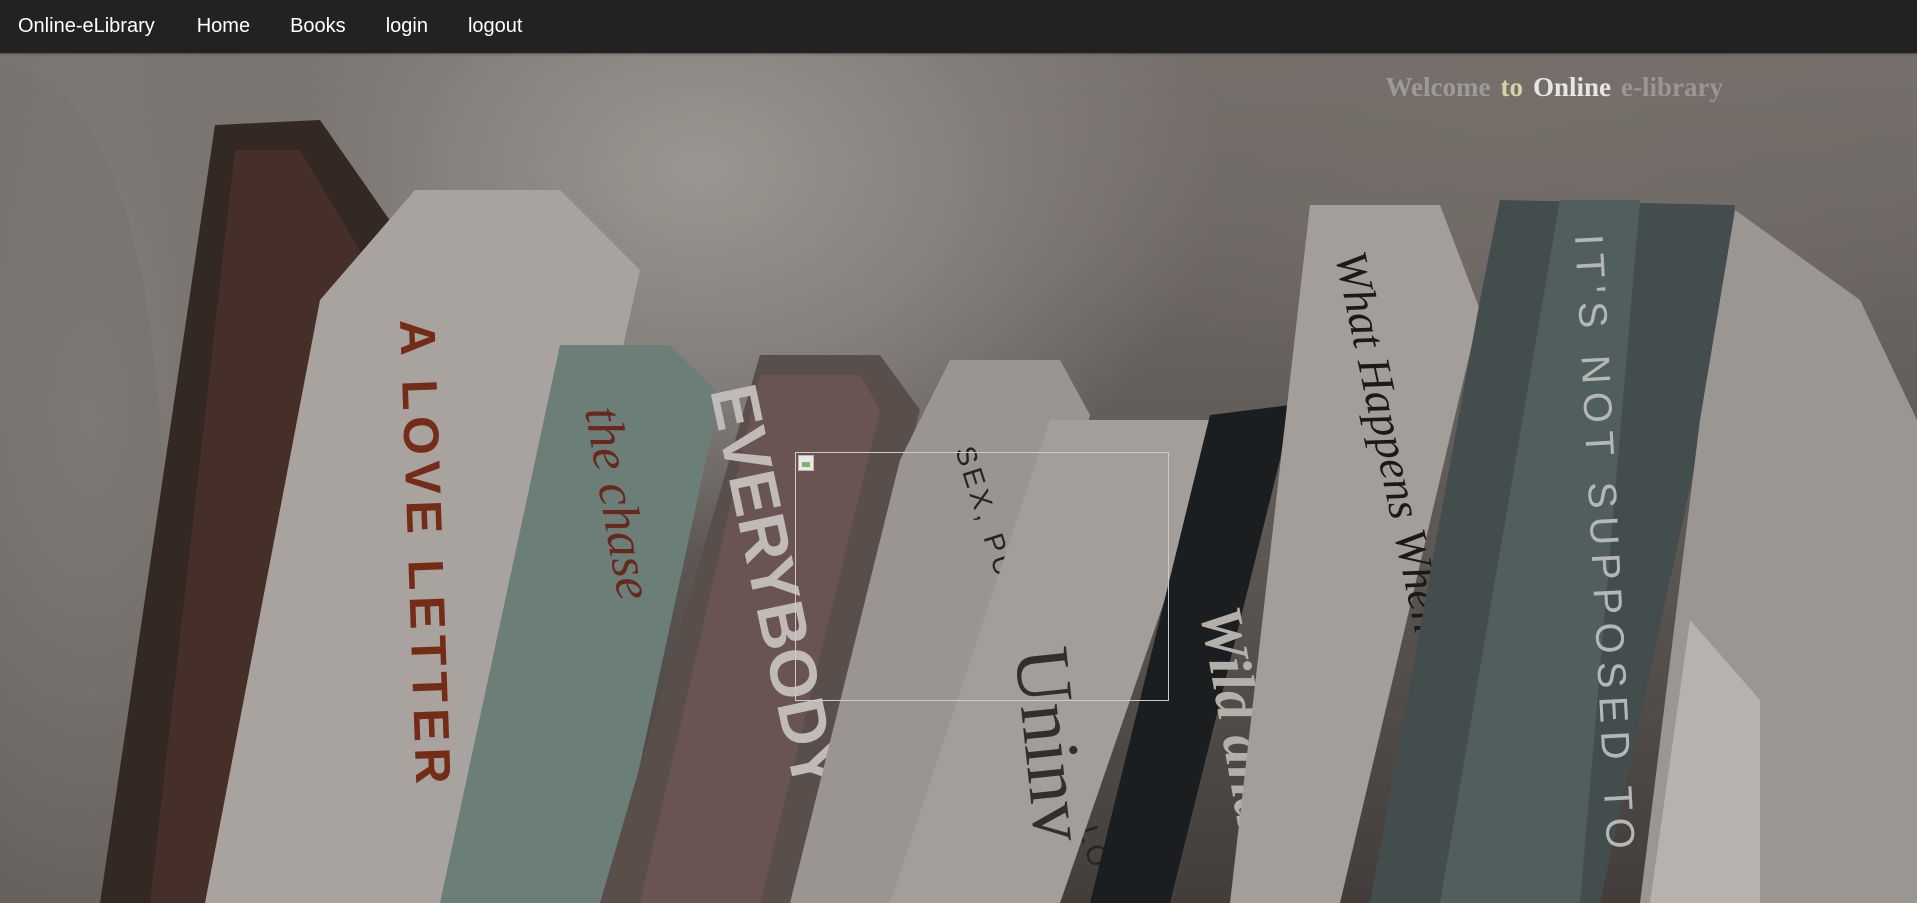  I want to click on broken-image, so click(982, 576).